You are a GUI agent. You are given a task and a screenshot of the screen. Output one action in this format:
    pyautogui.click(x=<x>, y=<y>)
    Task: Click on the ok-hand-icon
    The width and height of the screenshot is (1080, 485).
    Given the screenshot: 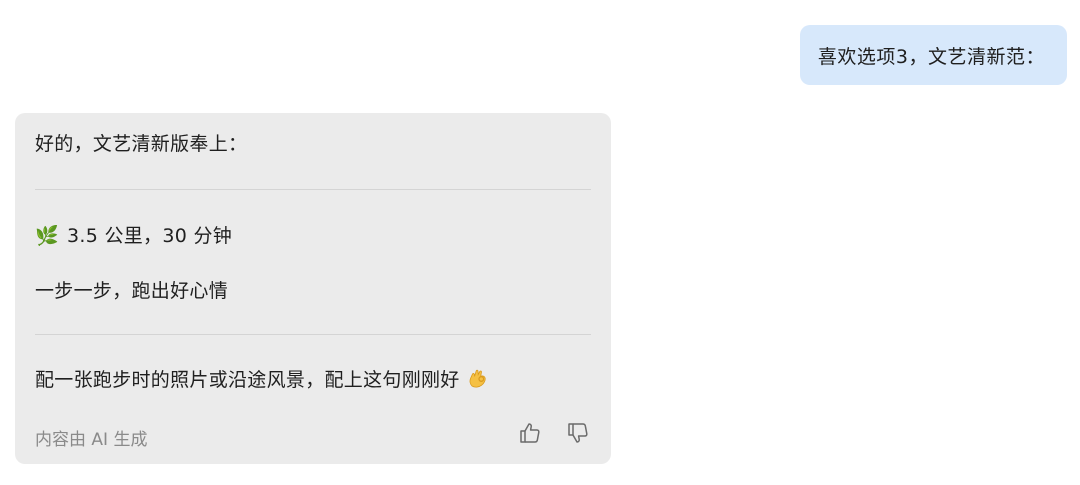 What is the action you would take?
    pyautogui.click(x=477, y=378)
    